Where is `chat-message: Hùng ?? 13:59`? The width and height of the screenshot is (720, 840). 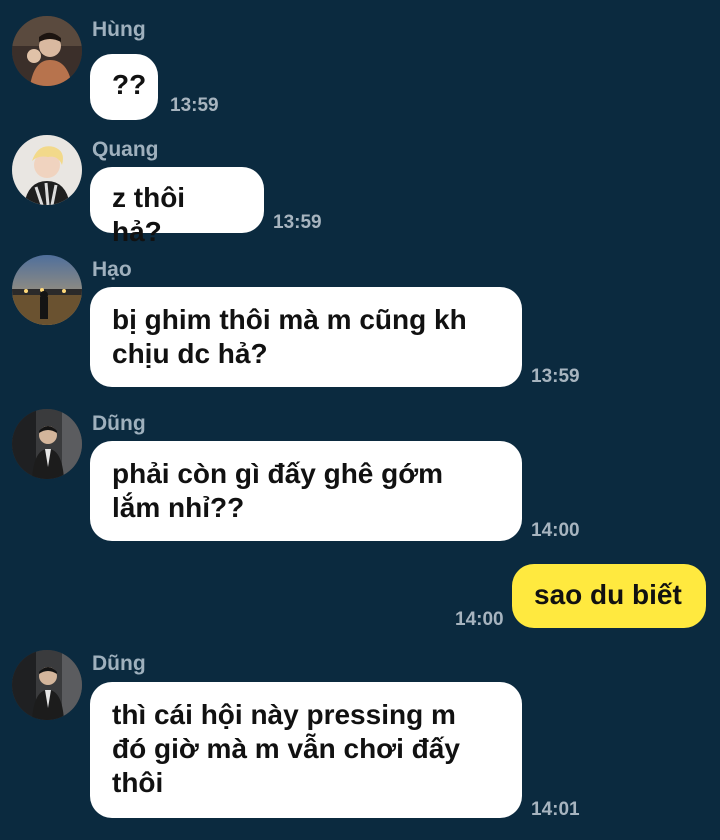 chat-message: Hùng ?? 13:59 is located at coordinates (360, 67).